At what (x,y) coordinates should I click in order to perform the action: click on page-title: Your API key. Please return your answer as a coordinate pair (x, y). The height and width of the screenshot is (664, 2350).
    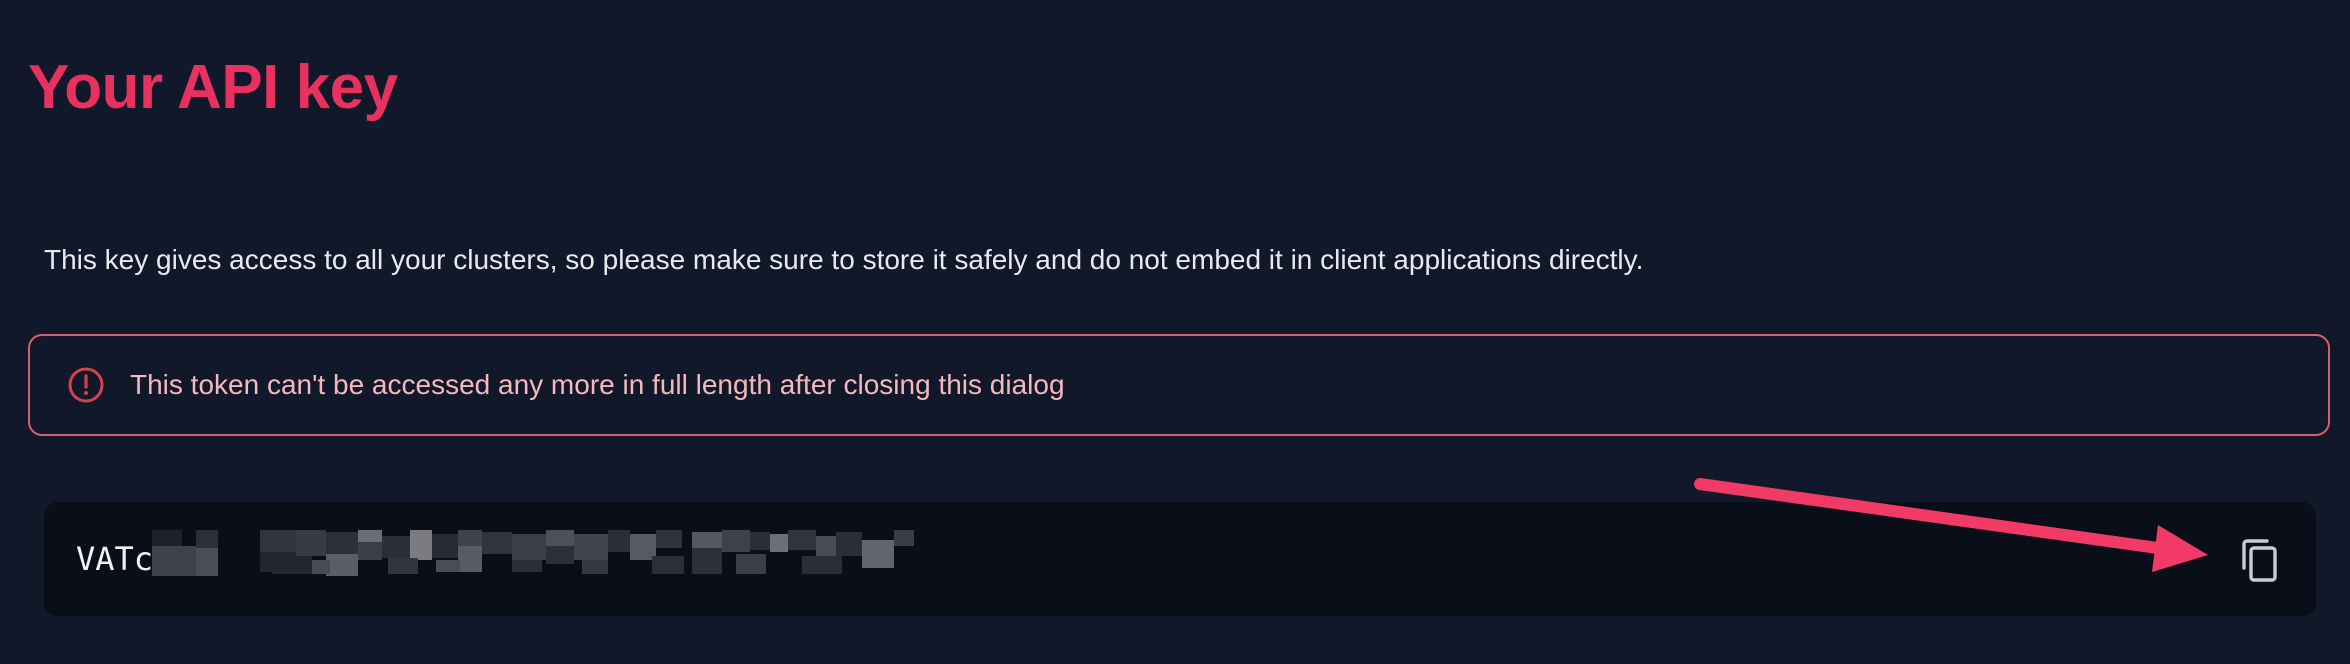
    Looking at the image, I should click on (213, 87).